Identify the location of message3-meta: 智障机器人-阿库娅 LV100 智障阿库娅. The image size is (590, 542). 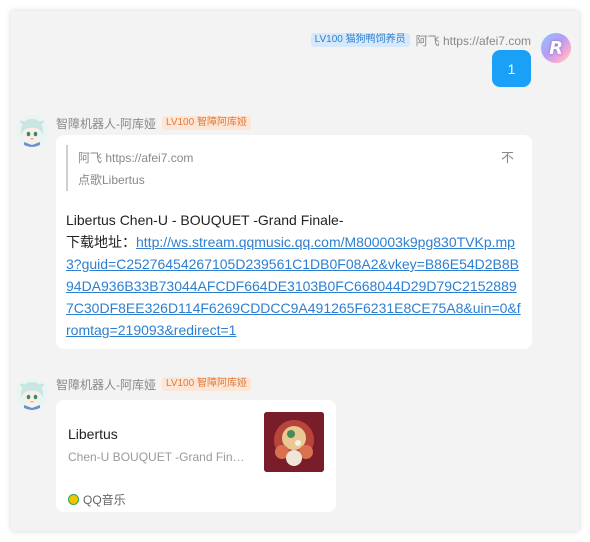
(153, 384).